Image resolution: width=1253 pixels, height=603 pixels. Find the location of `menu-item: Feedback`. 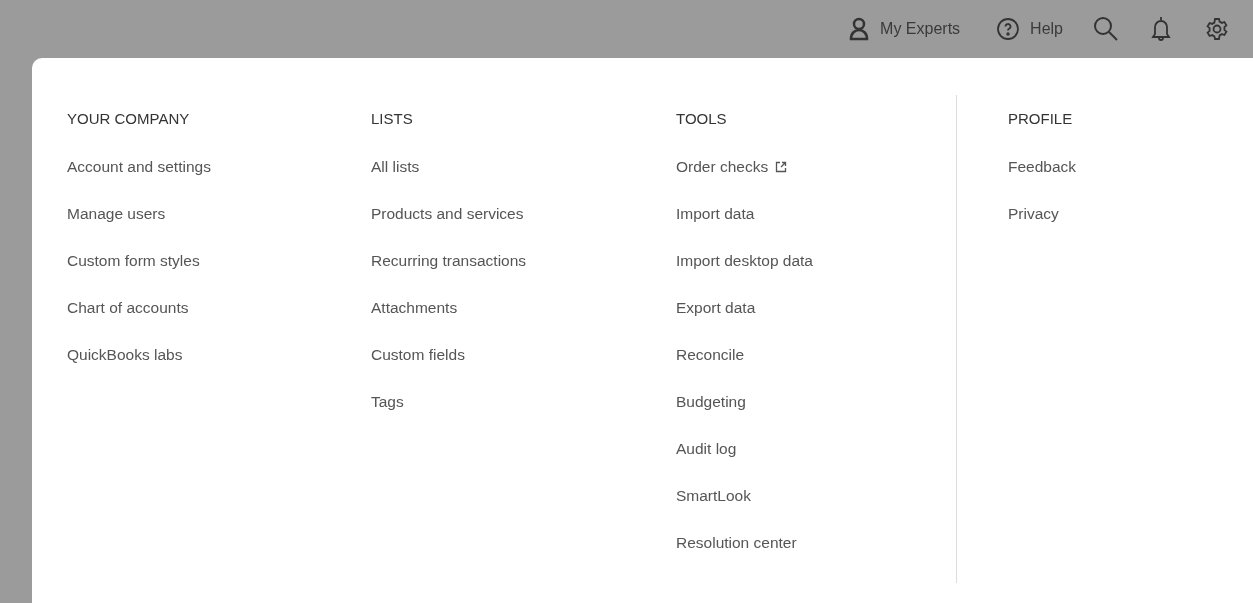

menu-item: Feedback is located at coordinates (1042, 167).